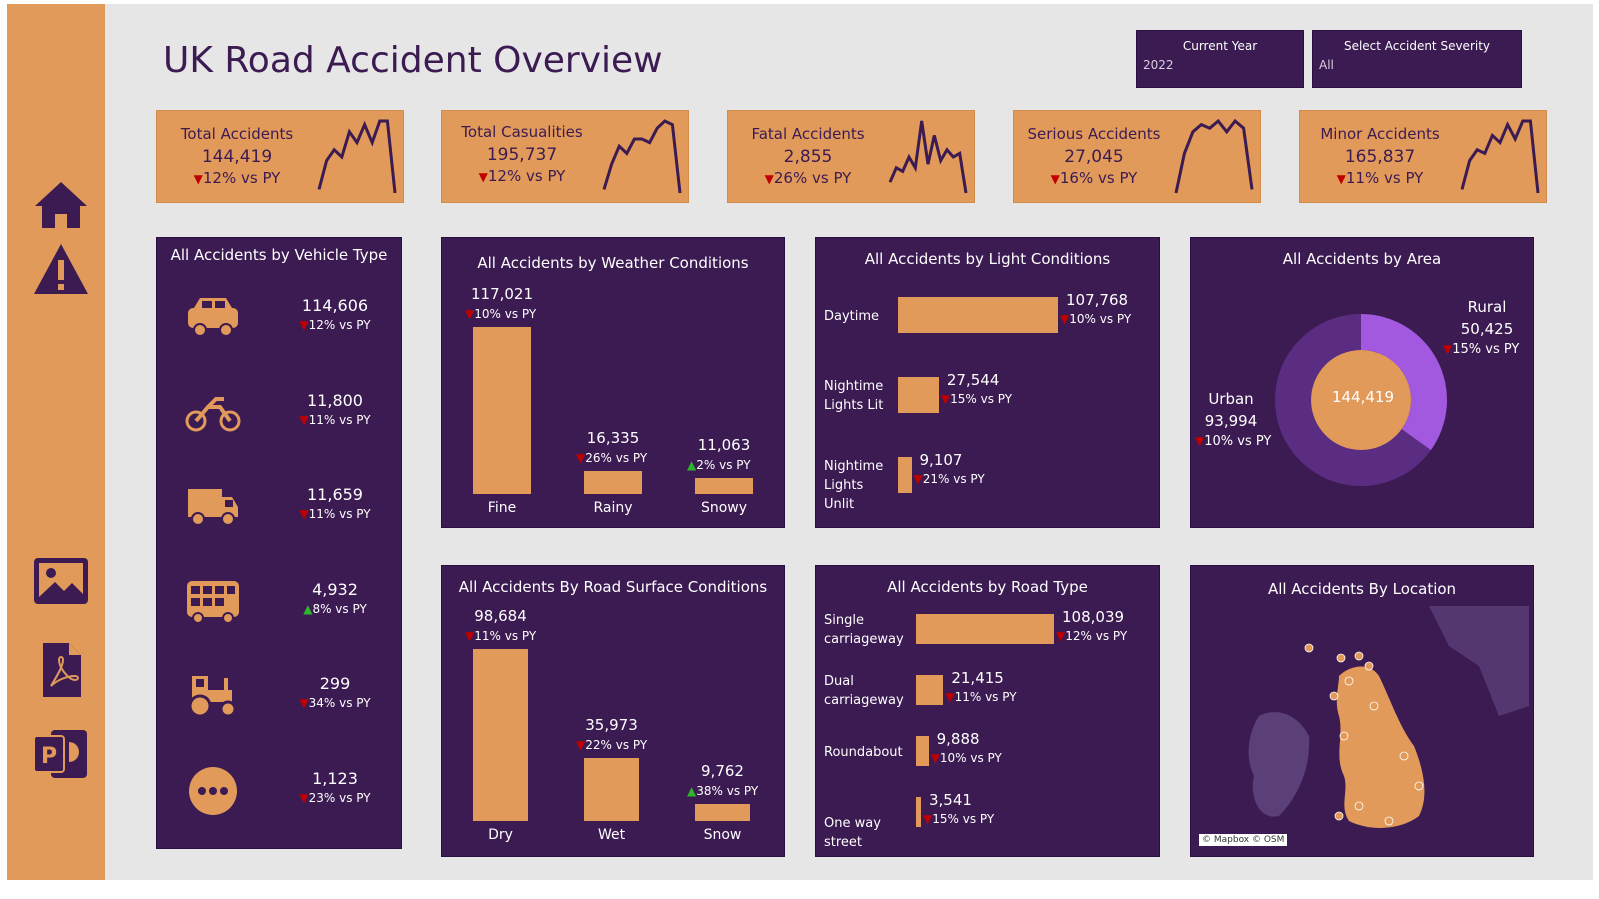  What do you see at coordinates (611, 725) in the screenshot?
I see `bar-value-label: 35,973` at bounding box center [611, 725].